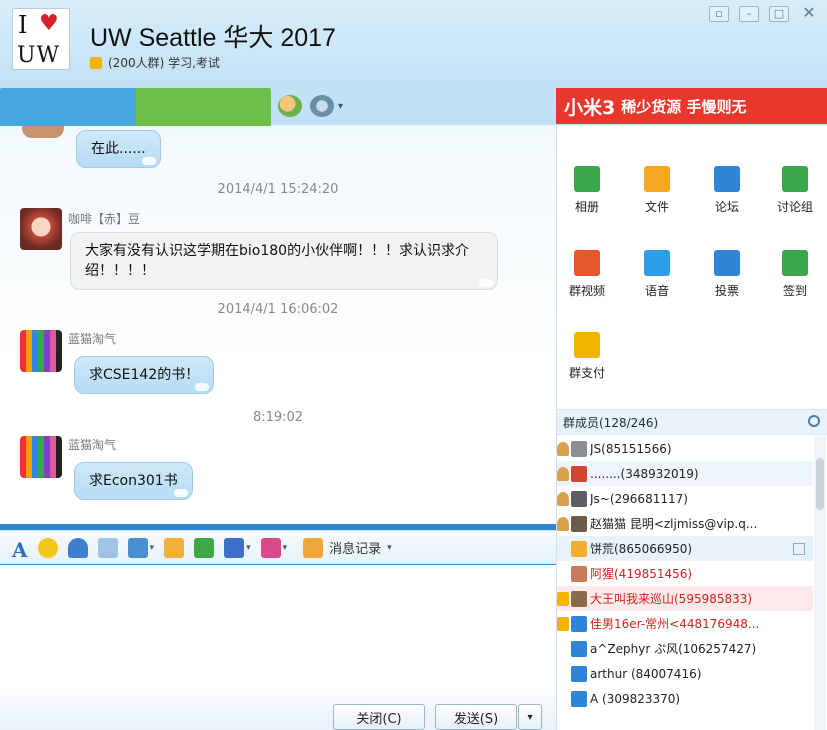 The image size is (827, 730). I want to click on screenshot-icon, so click(234, 547).